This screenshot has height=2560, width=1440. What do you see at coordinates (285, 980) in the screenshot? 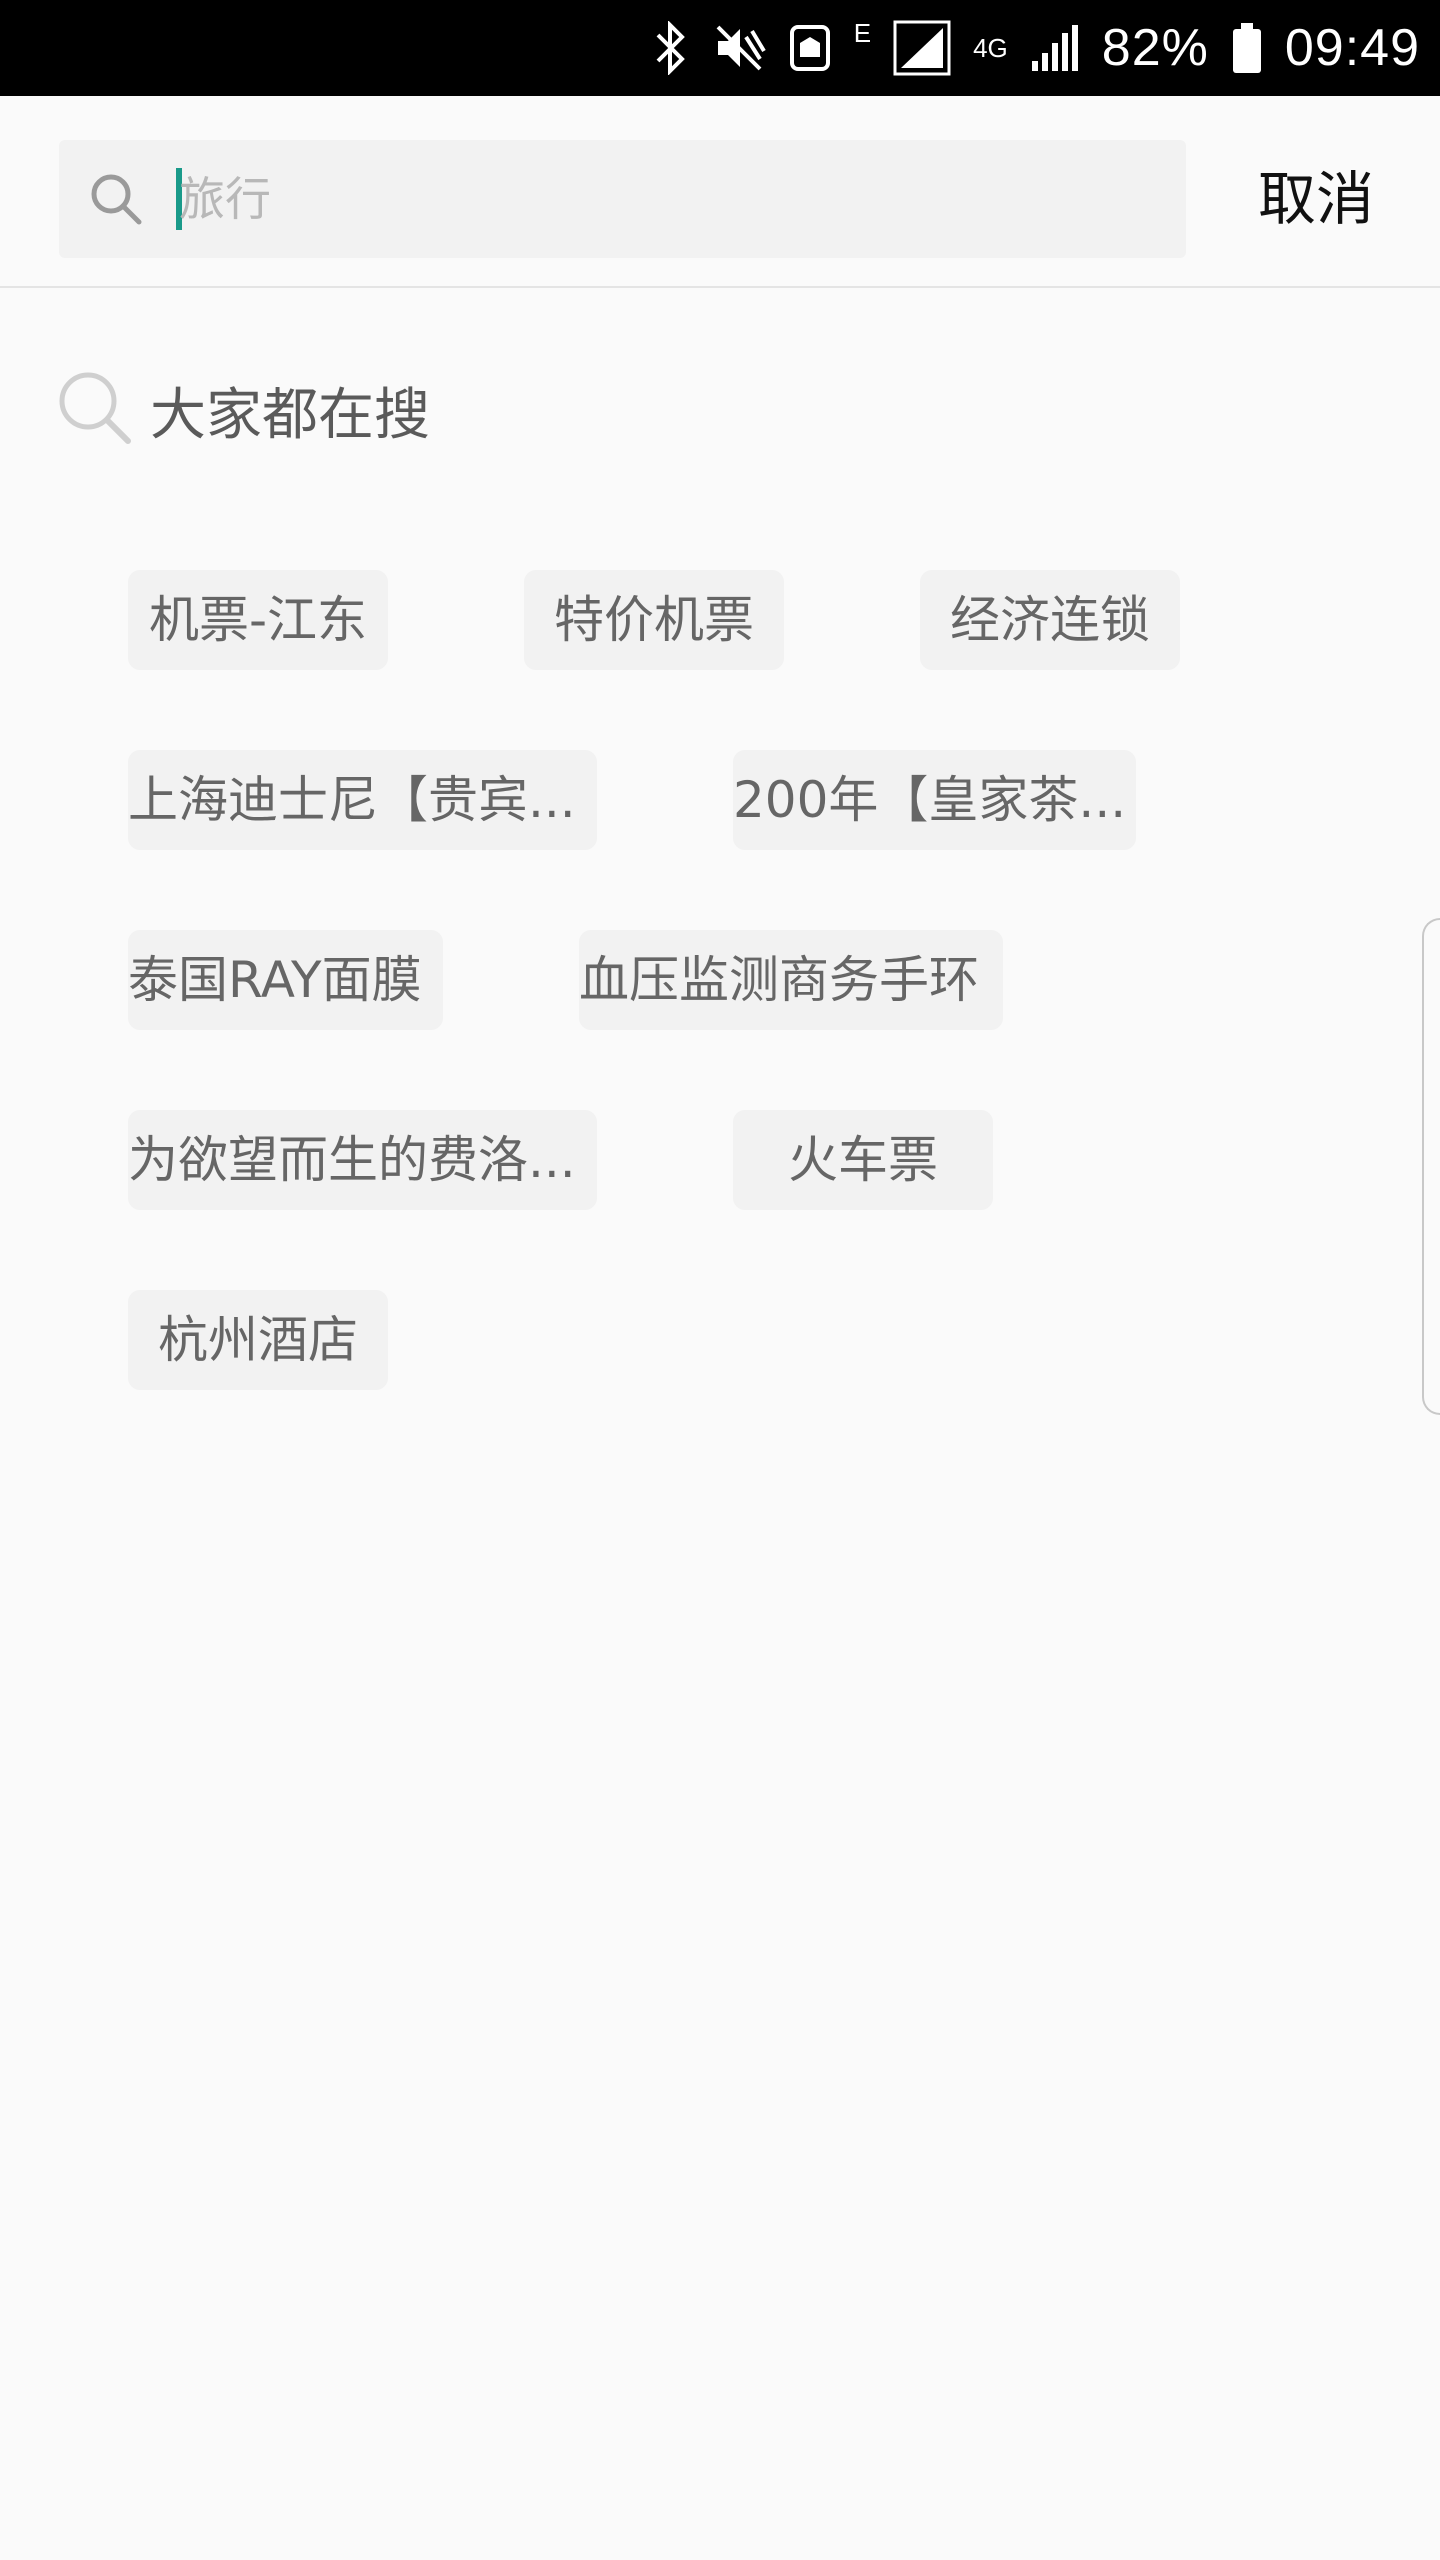
I see `hot-search-tag: 泰国RAY面膜` at bounding box center [285, 980].